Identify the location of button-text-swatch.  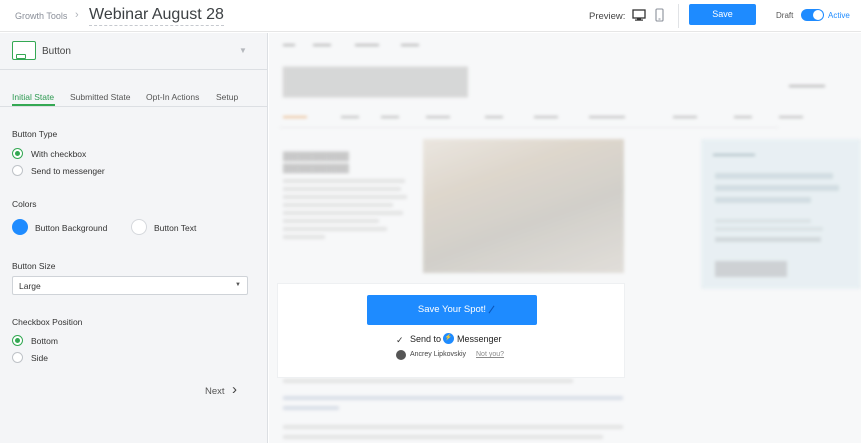
(139, 227).